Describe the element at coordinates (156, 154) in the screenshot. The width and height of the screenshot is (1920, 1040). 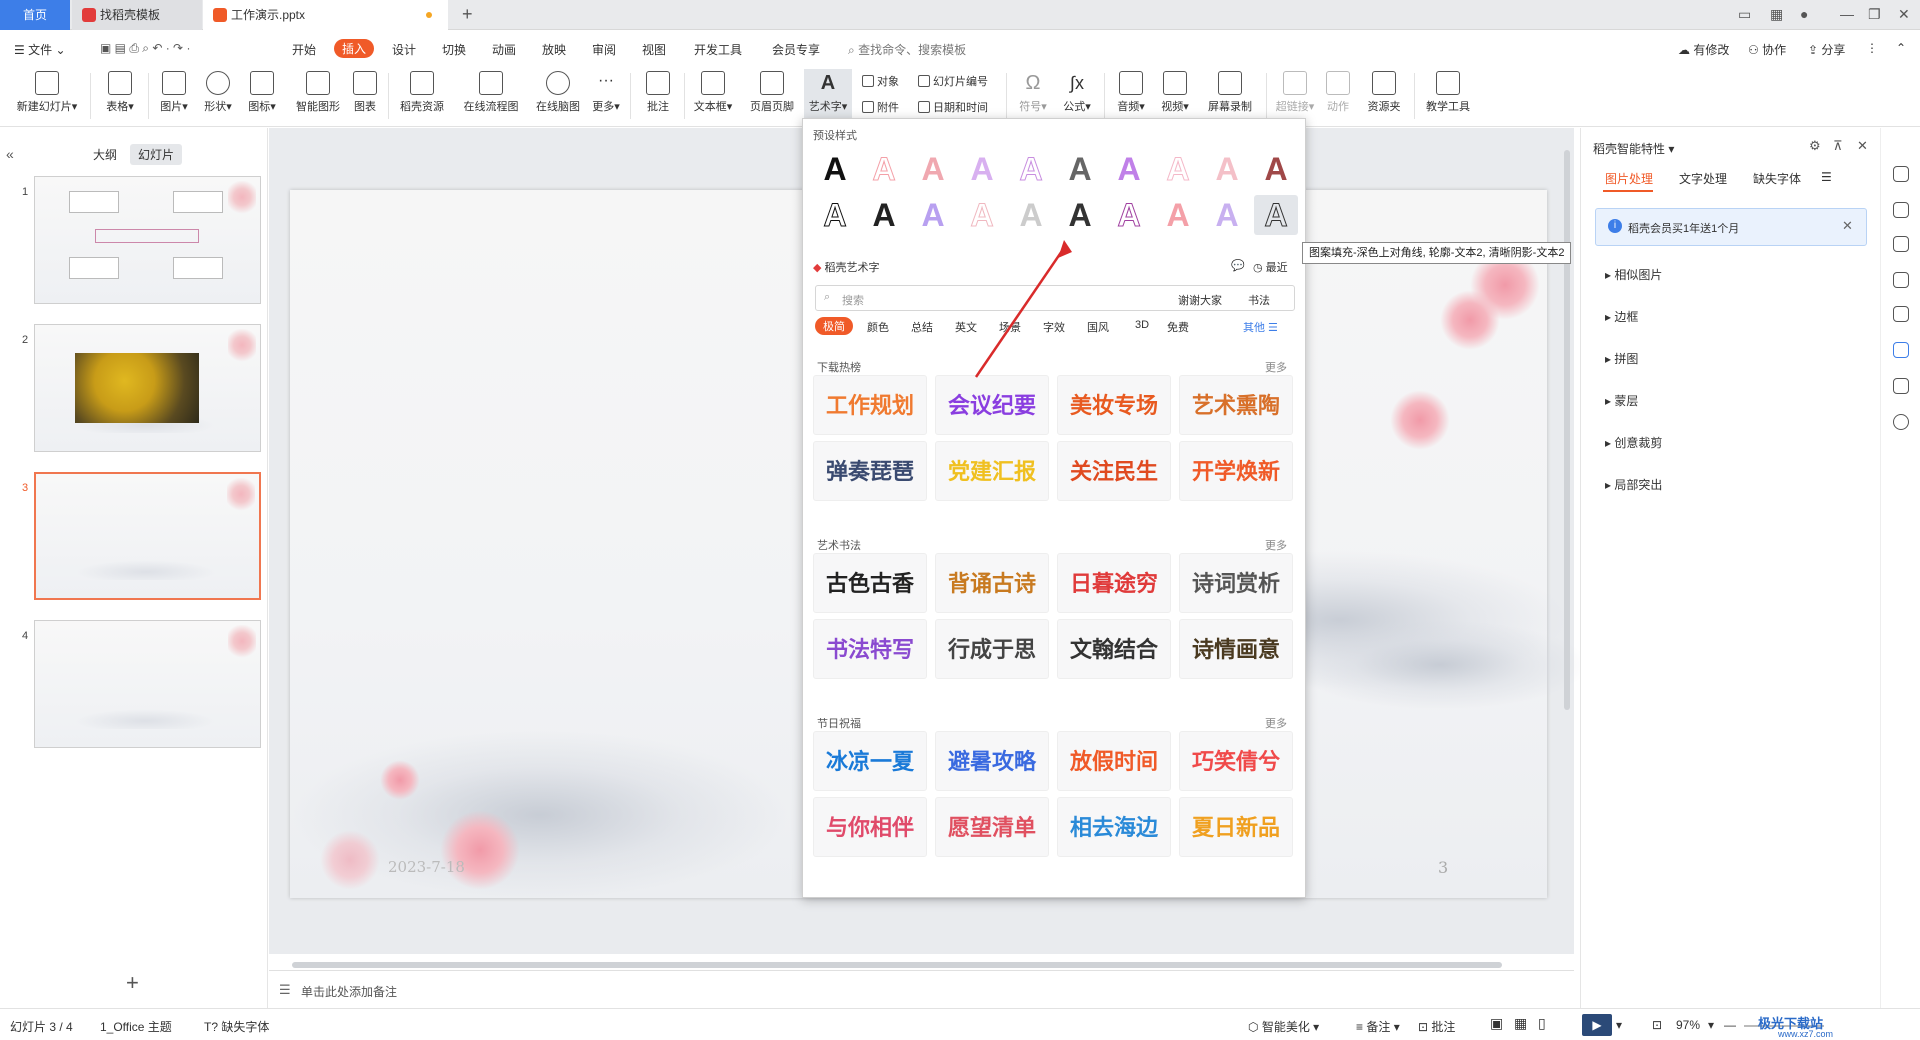
I see `tab-slides: 幻灯片` at that location.